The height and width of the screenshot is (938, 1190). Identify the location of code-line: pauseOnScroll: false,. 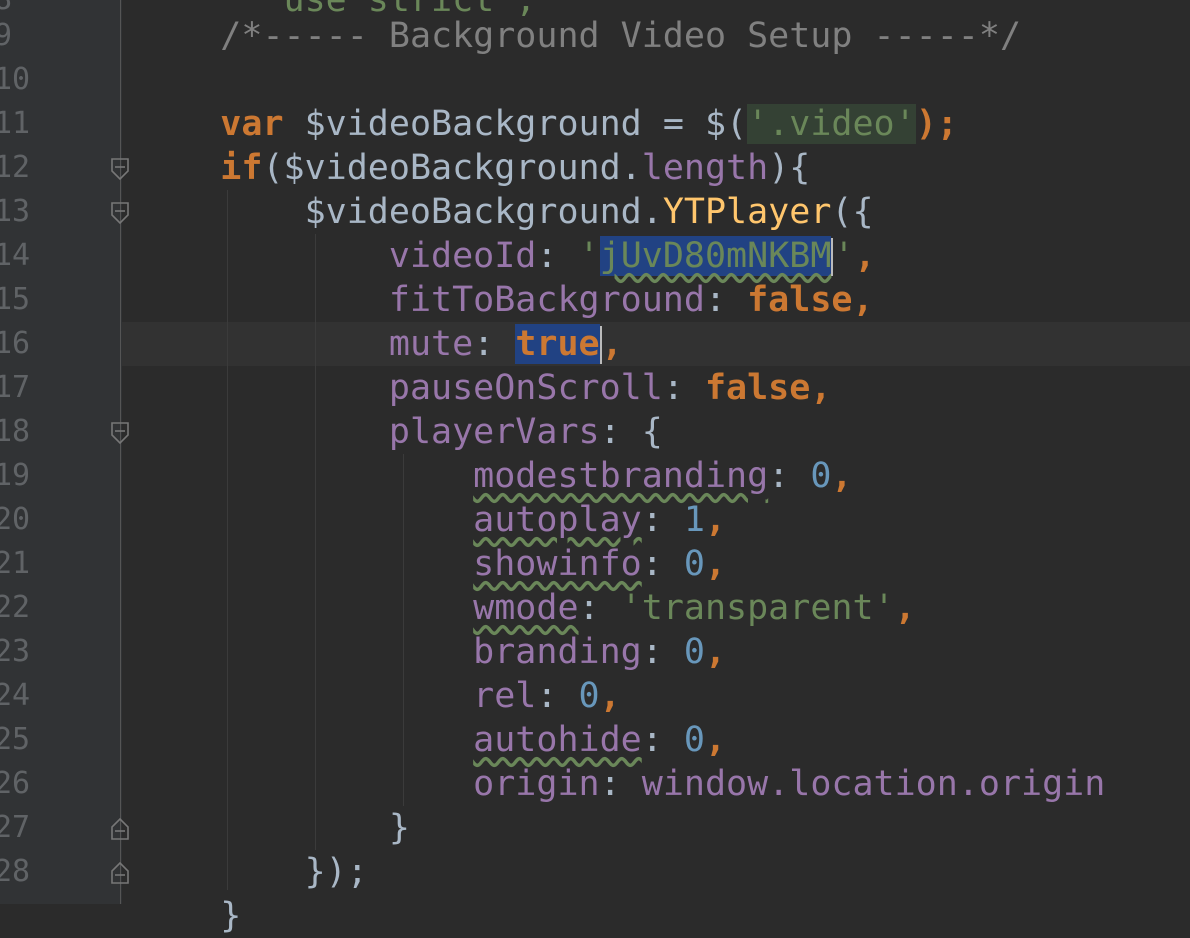
(610, 388).